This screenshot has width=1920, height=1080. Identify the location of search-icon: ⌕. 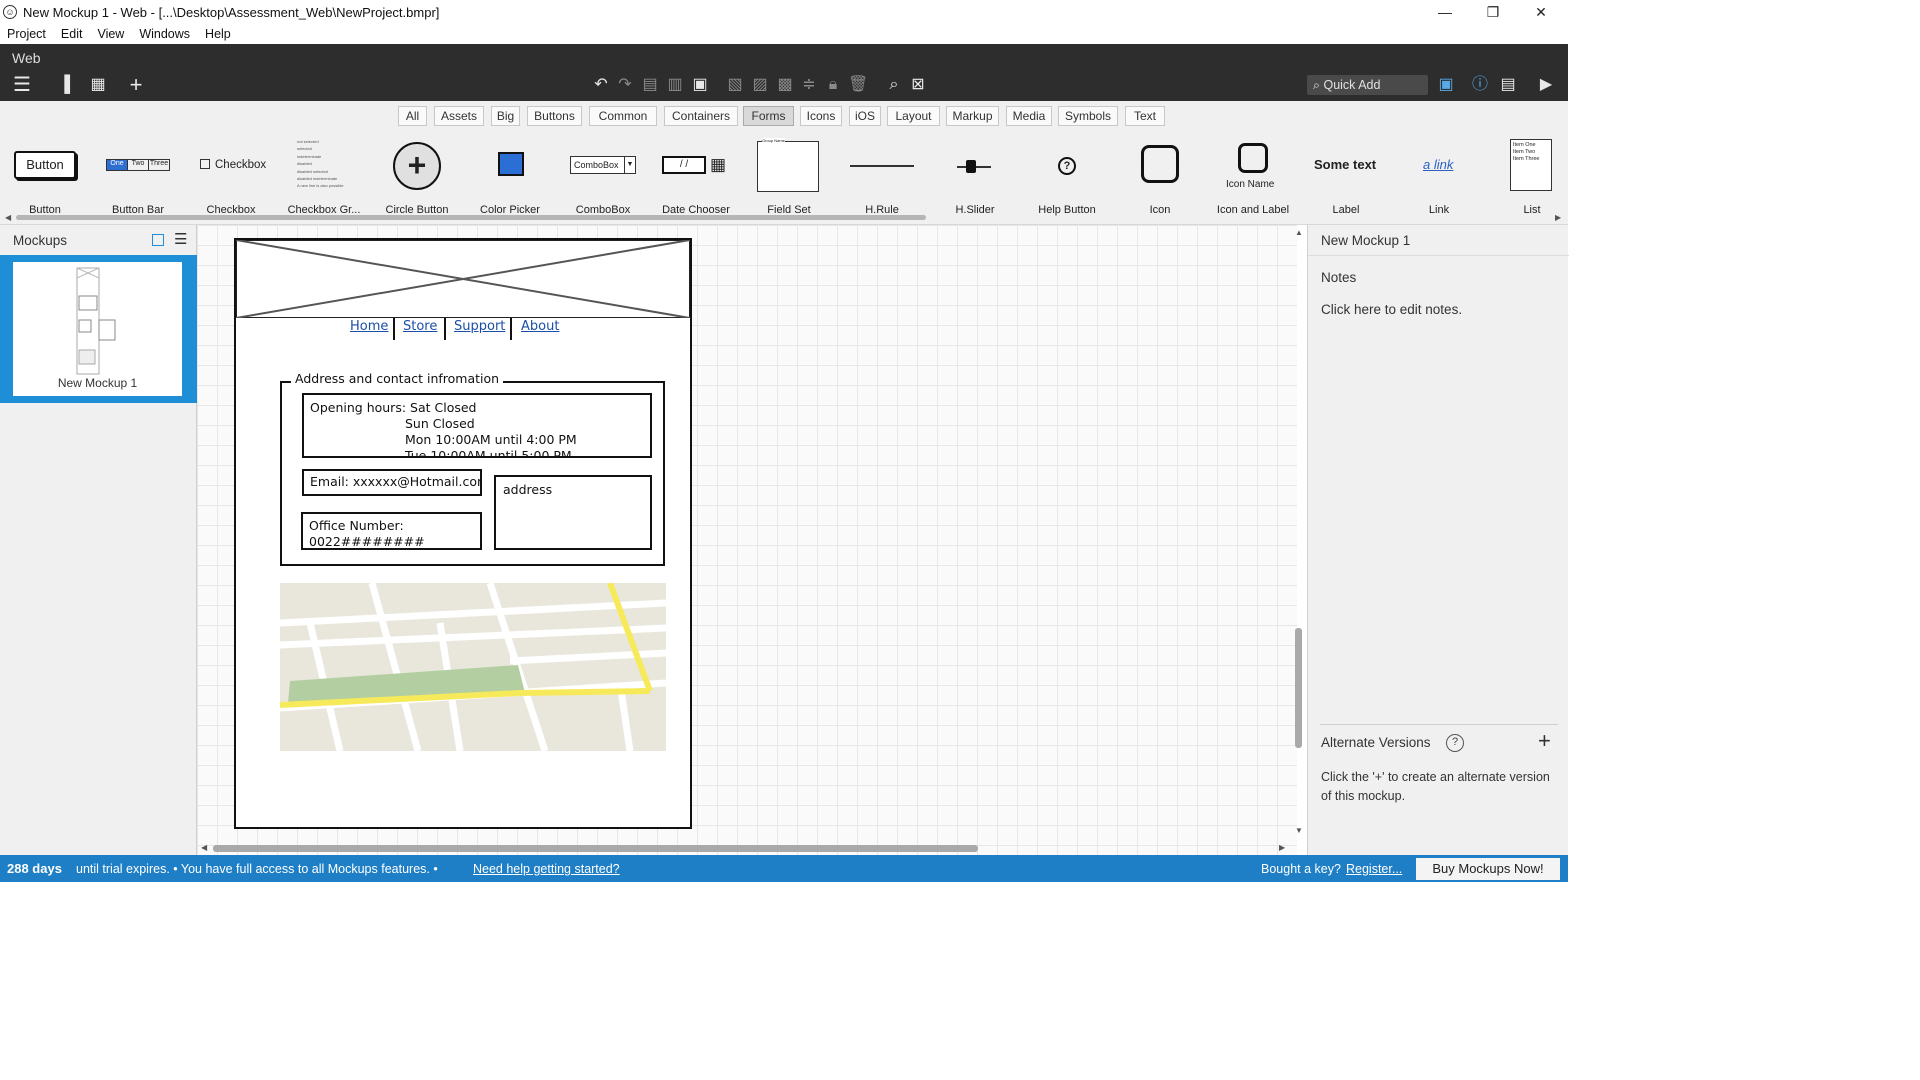
(894, 85).